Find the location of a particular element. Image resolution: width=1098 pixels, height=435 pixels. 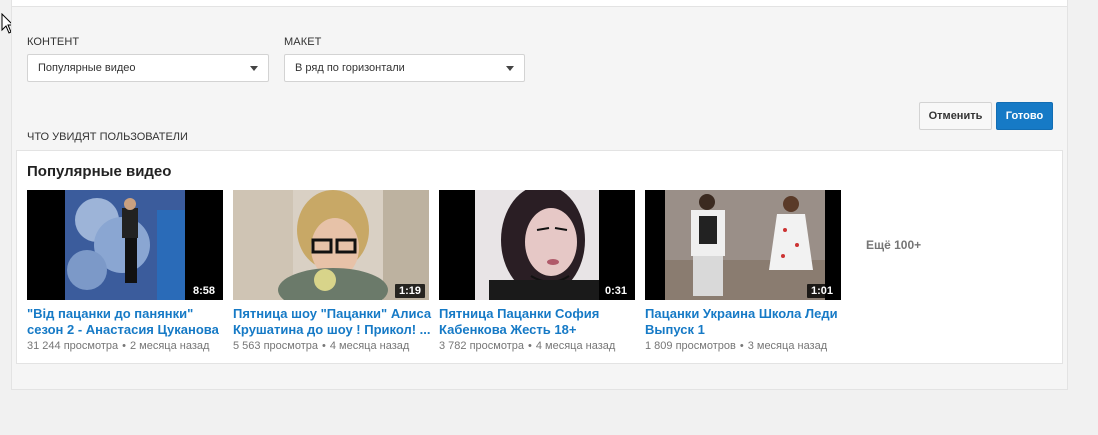

video-views: 1 809 просмотров is located at coordinates (690, 346).